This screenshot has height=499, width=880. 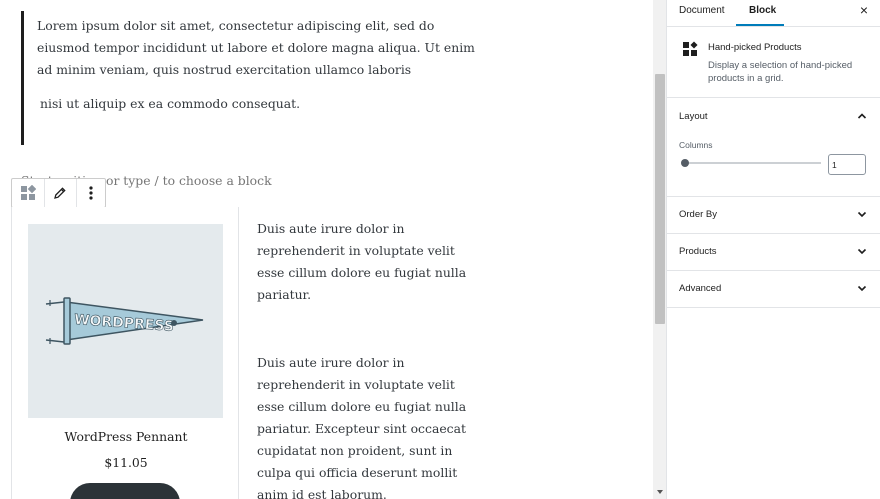 I want to click on add-to-cart-button, so click(x=125, y=491).